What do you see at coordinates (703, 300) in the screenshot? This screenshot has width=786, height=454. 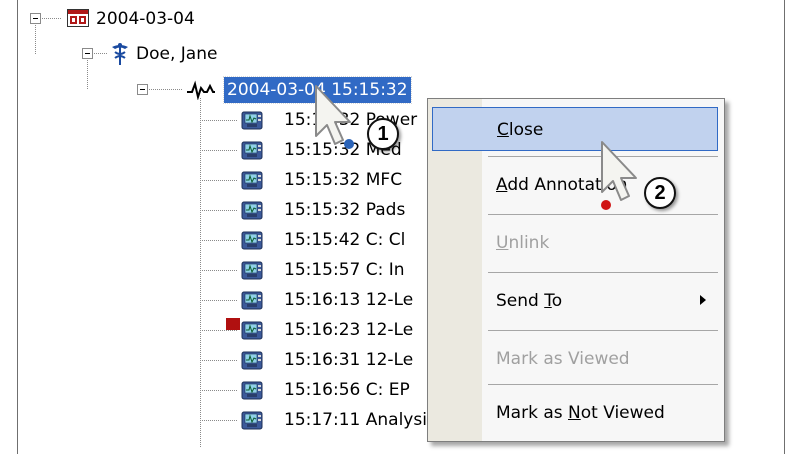 I see `submenu-arrow-icon` at bounding box center [703, 300].